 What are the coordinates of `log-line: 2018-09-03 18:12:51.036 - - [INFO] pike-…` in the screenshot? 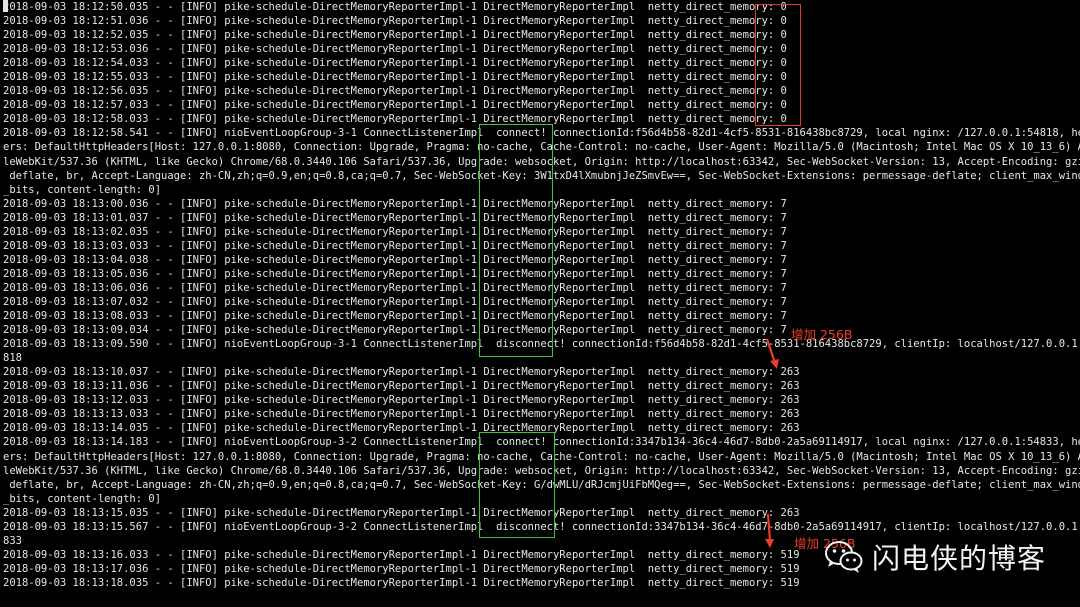 It's located at (395, 21).